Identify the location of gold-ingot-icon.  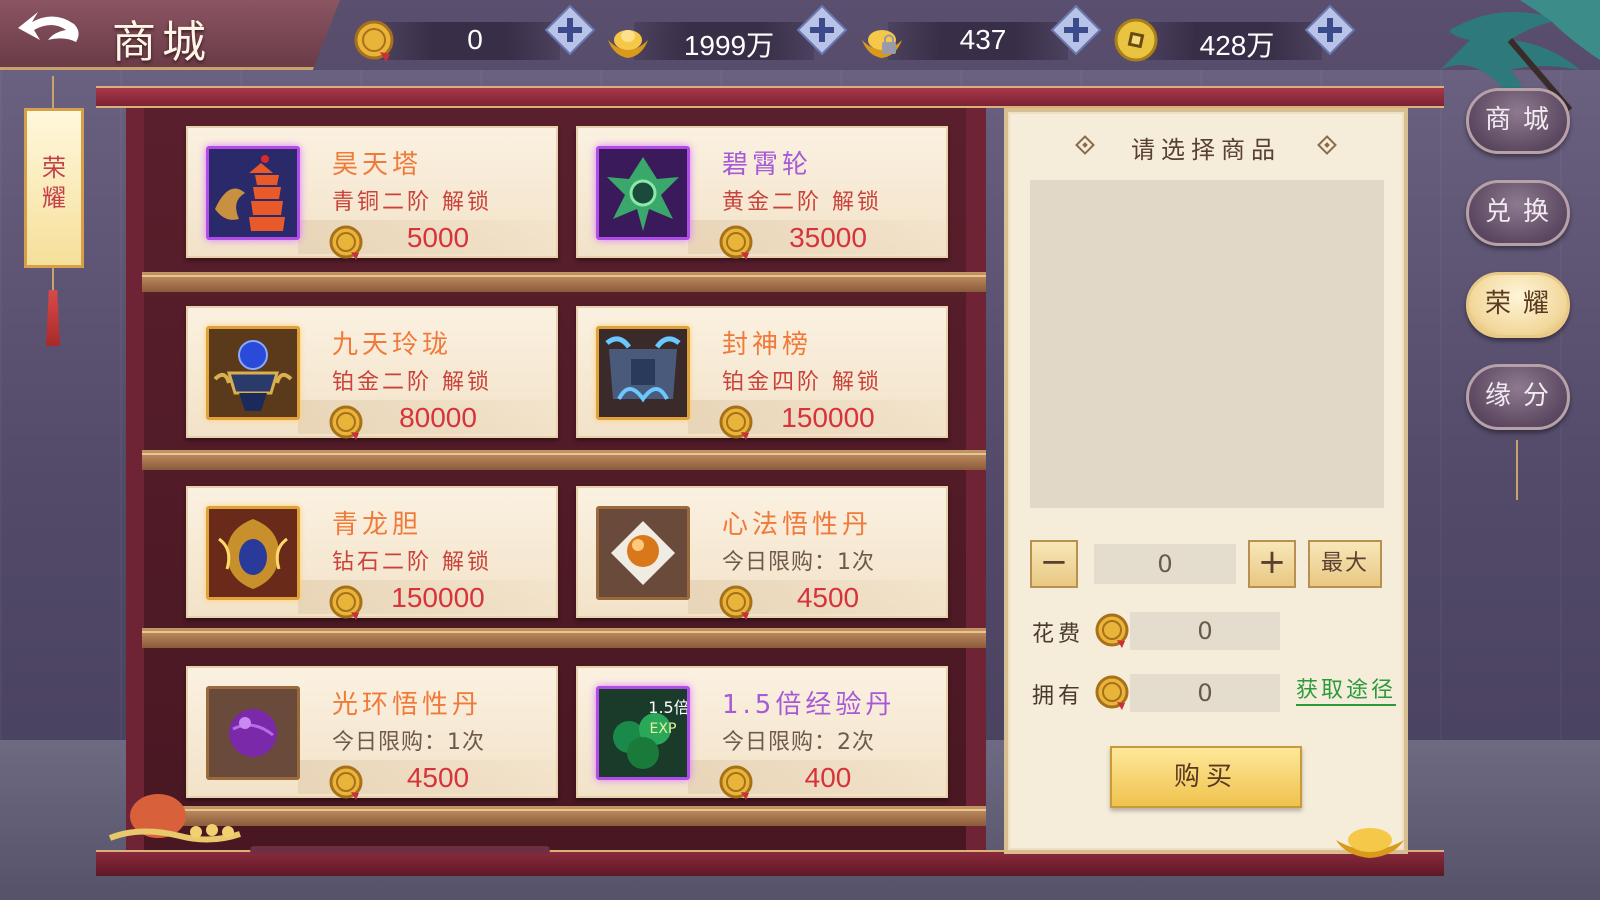
(628, 44).